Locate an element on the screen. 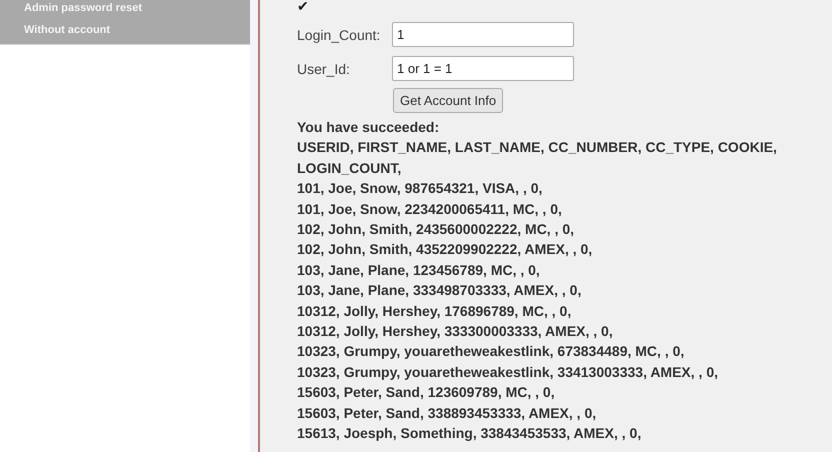  check-icon: ✔ is located at coordinates (303, 11).